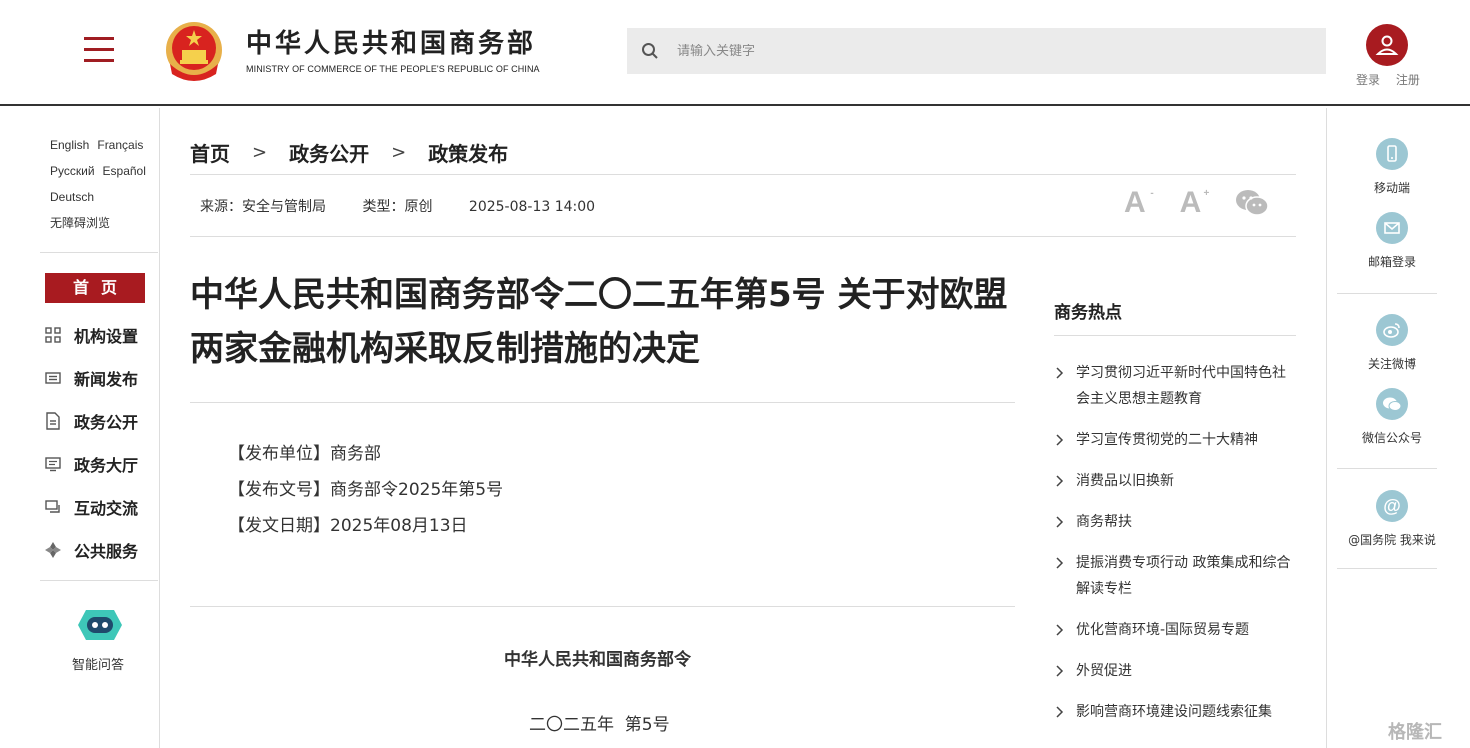 This screenshot has width=1470, height=748. Describe the element at coordinates (1175, 522) in the screenshot. I see `list-item: 商务帮扶` at that location.